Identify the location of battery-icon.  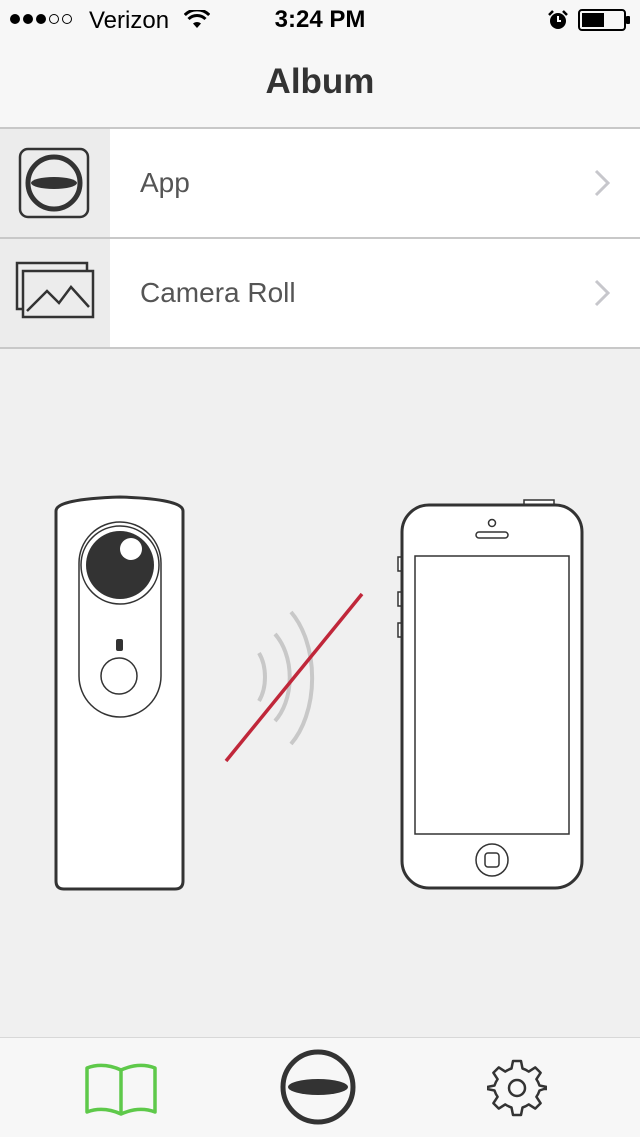
(604, 20).